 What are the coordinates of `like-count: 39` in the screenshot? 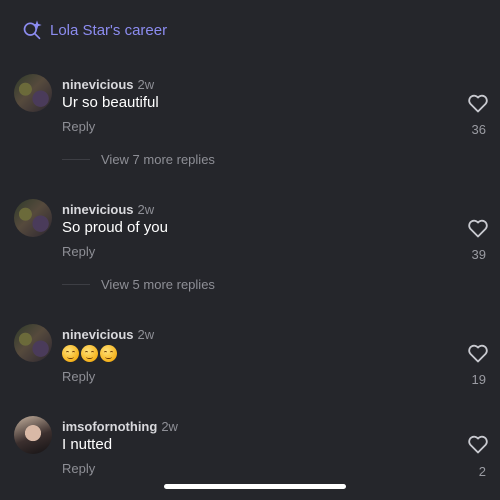 It's located at (478, 254).